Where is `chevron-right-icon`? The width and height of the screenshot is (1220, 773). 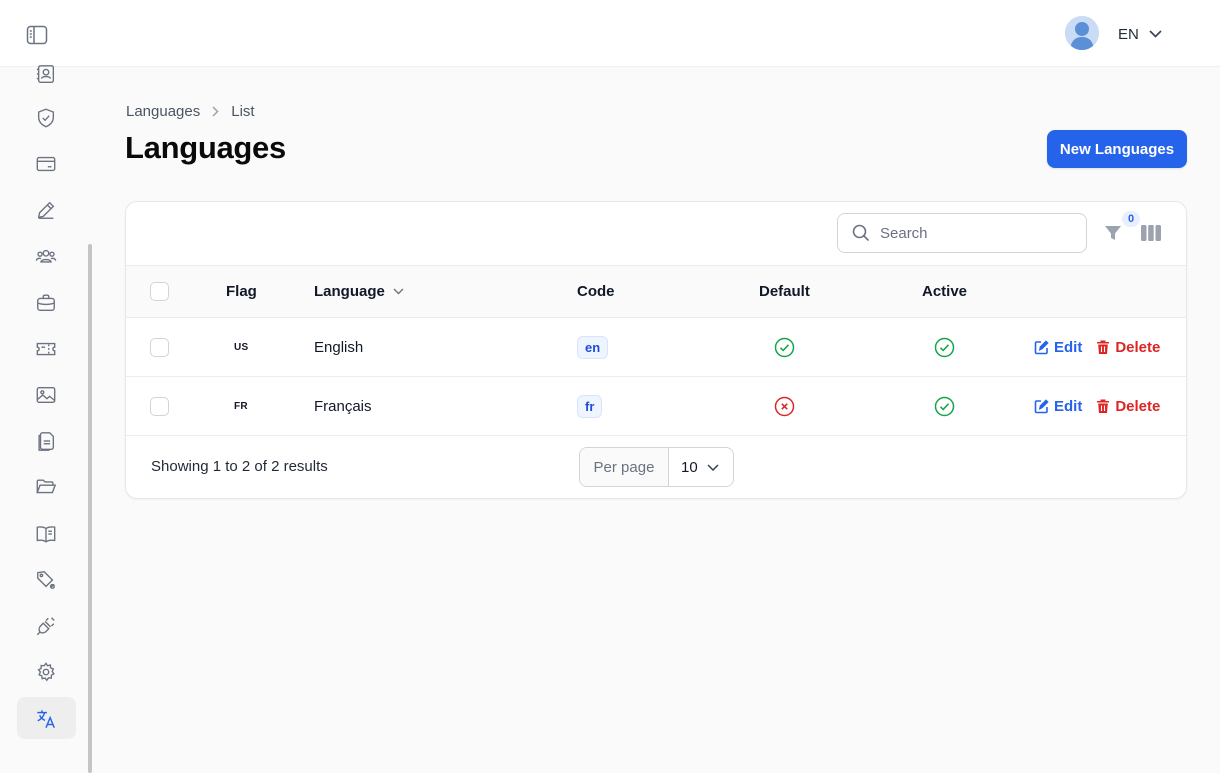 chevron-right-icon is located at coordinates (215, 111).